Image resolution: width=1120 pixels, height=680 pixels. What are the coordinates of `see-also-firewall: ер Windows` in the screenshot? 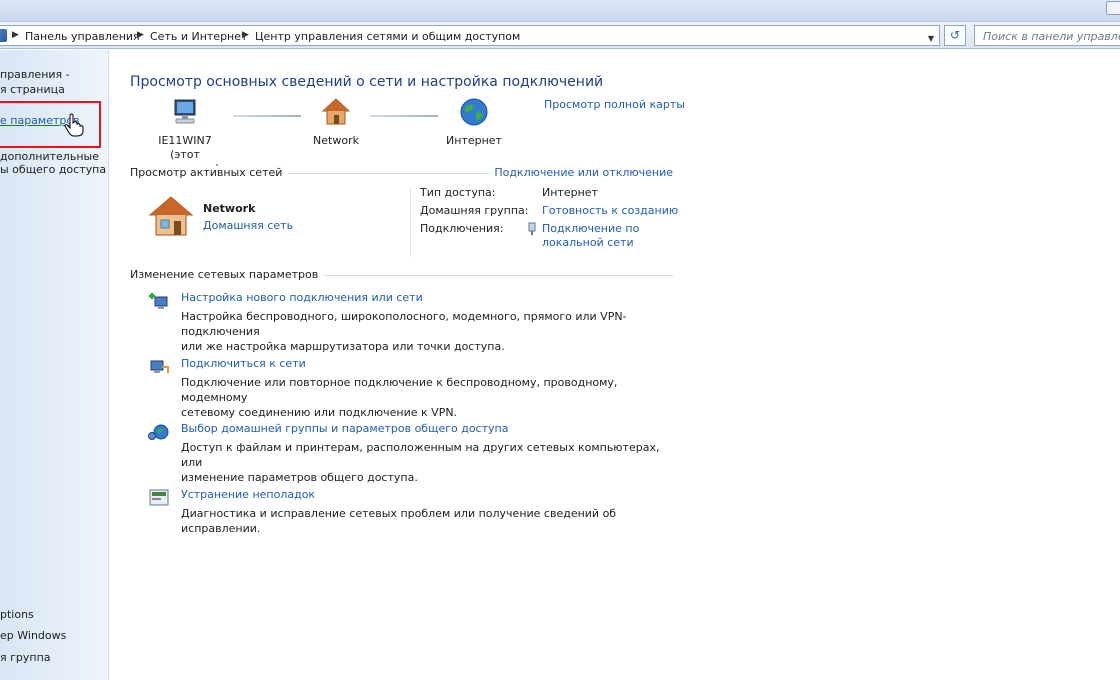 It's located at (33, 635).